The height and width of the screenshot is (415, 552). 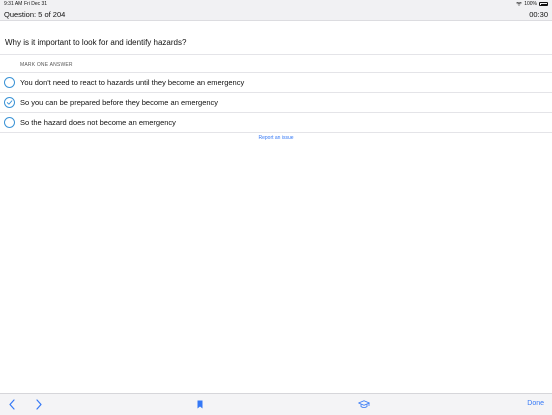 I want to click on radio-checked-icon, so click(x=9, y=102).